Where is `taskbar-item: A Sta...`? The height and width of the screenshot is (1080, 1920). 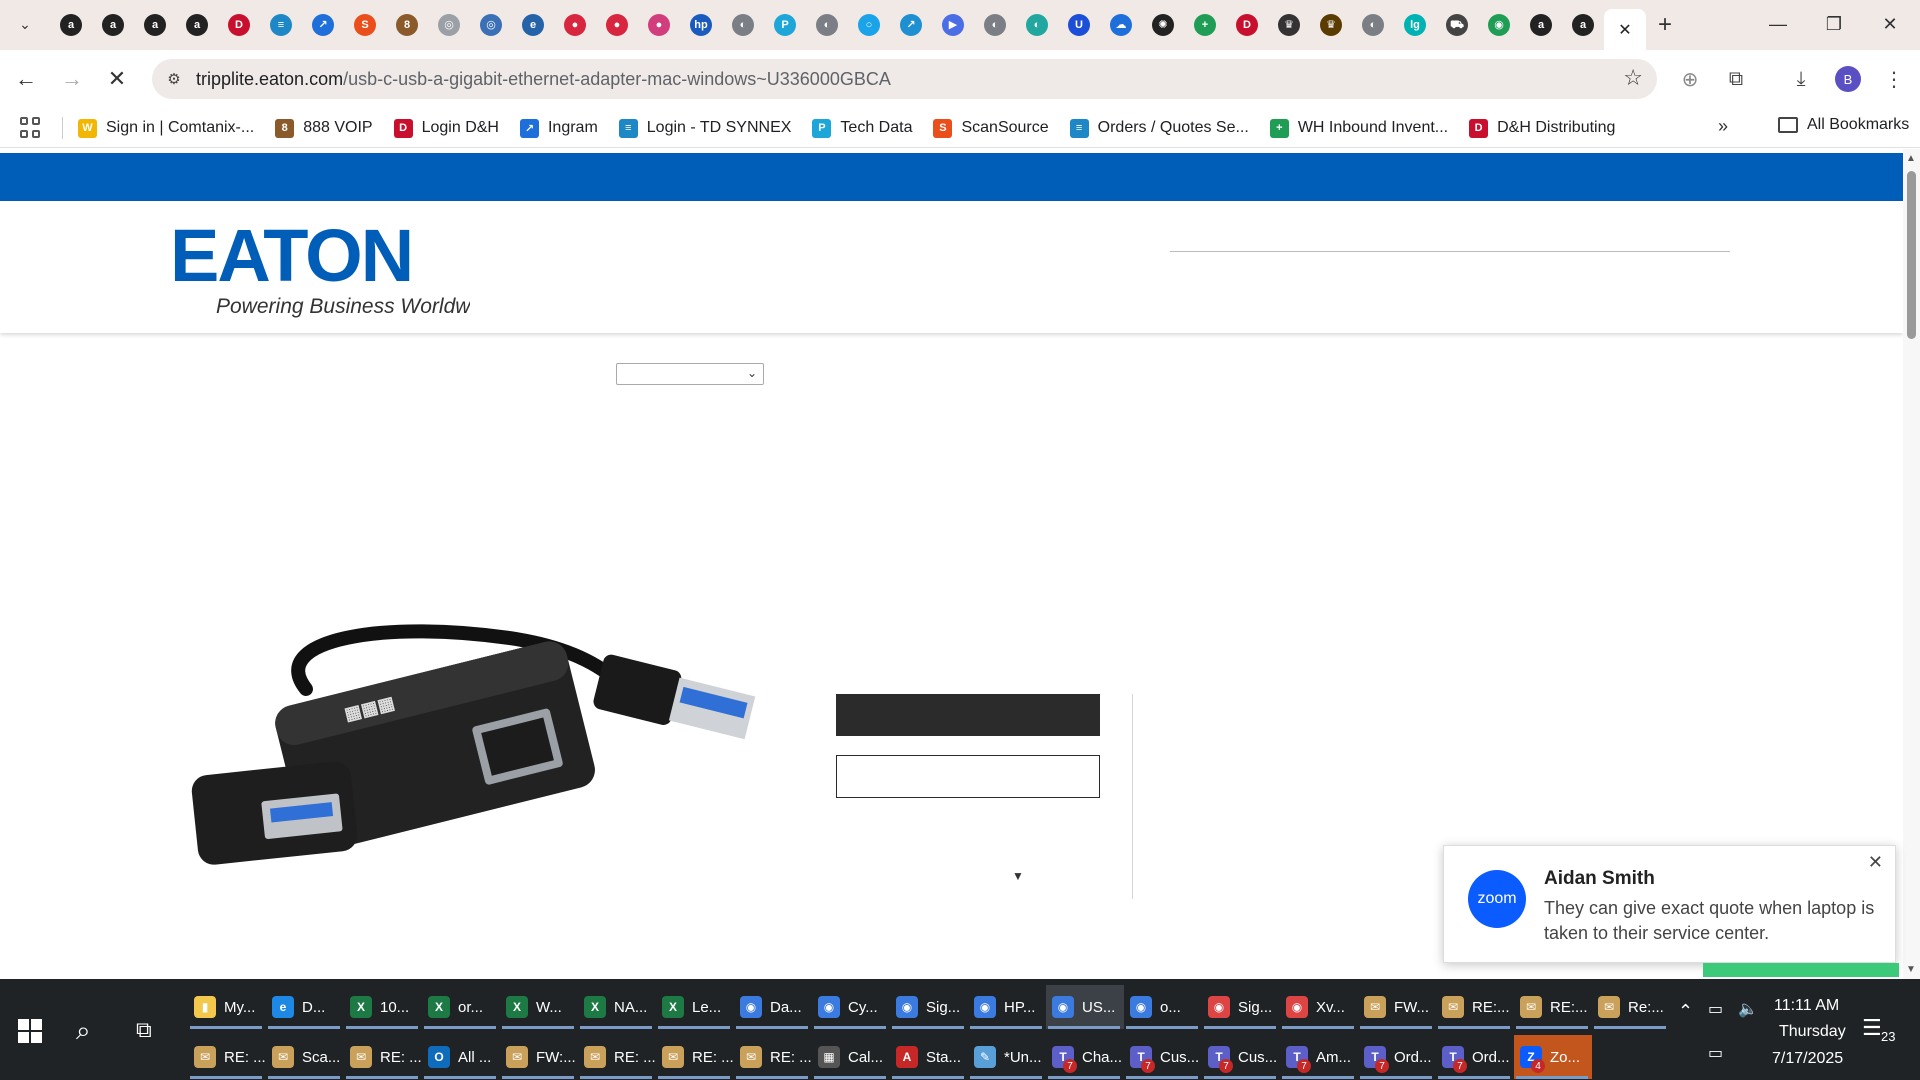 taskbar-item: A Sta... is located at coordinates (929, 1057).